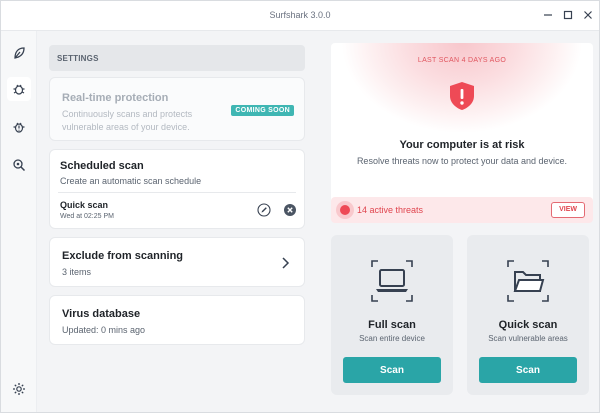 Image resolution: width=600 pixels, height=413 pixels. I want to click on active-threats-bar: 14 active threats VIEW, so click(462, 210).